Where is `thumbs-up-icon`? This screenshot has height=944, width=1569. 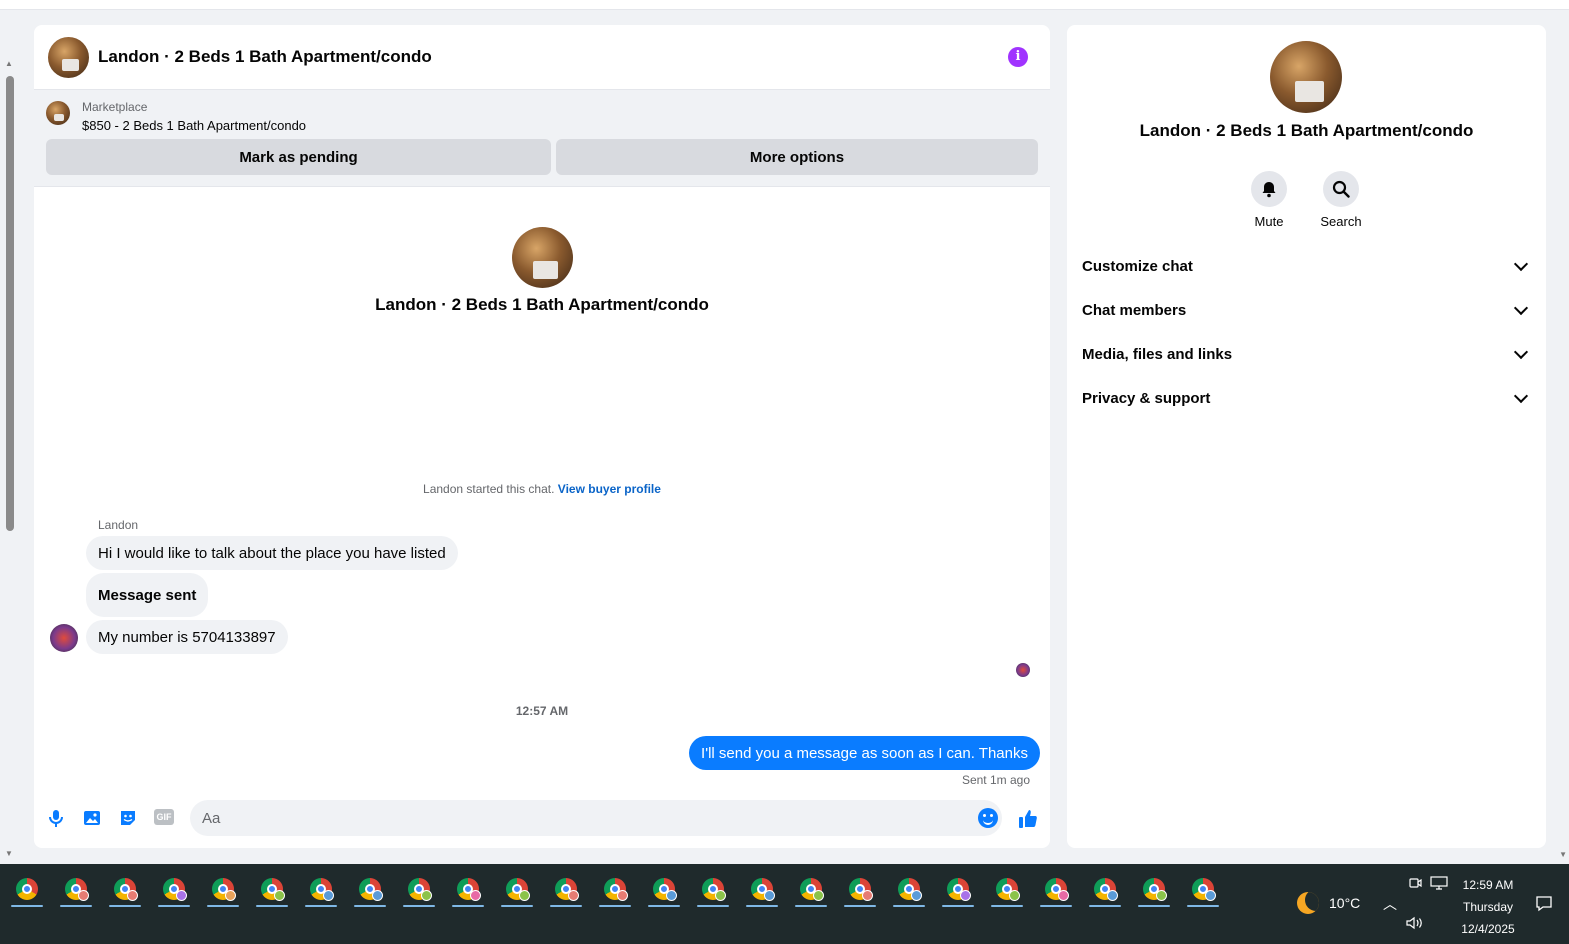
thumbs-up-icon is located at coordinates (1027, 818).